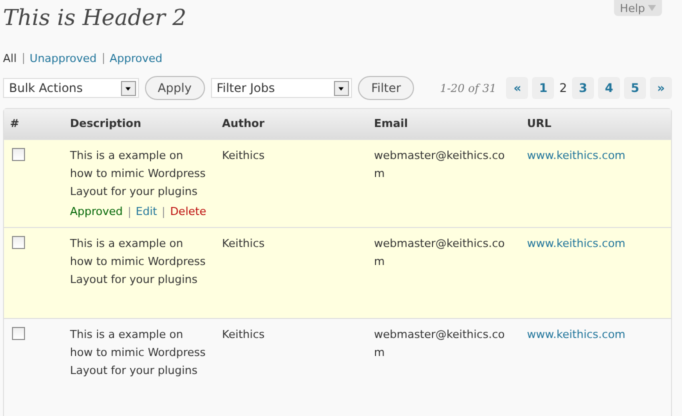 This screenshot has width=682, height=416. I want to click on current-page: 2, so click(563, 88).